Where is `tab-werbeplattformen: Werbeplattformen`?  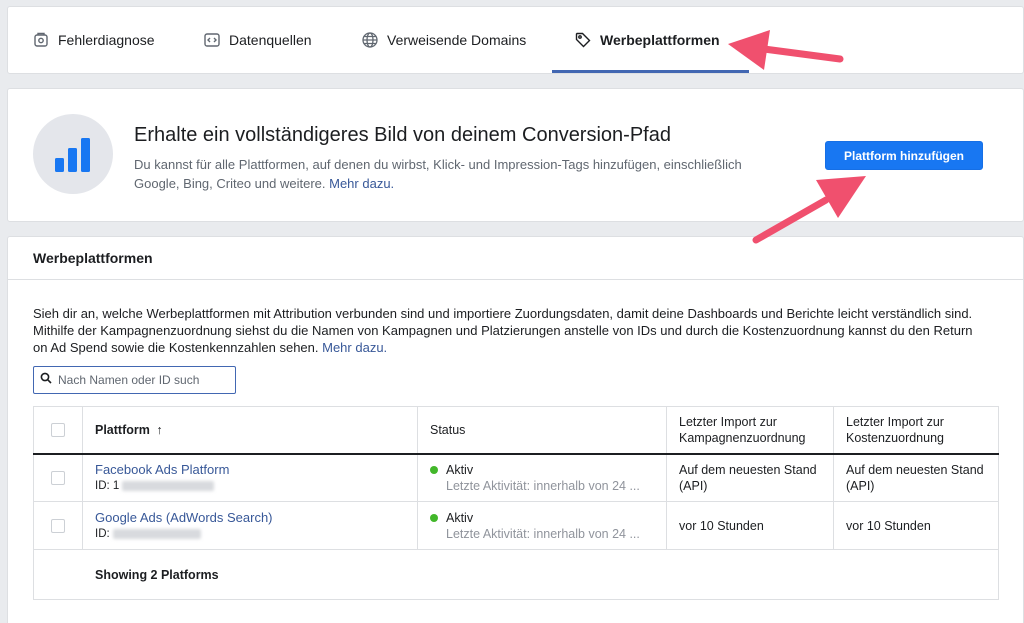 tab-werbeplattformen: Werbeplattformen is located at coordinates (647, 40).